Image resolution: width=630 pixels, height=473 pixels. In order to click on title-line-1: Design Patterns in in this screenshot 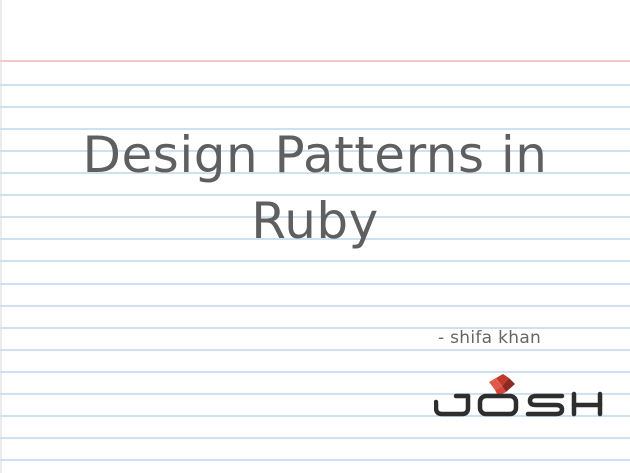, I will do `click(315, 155)`.